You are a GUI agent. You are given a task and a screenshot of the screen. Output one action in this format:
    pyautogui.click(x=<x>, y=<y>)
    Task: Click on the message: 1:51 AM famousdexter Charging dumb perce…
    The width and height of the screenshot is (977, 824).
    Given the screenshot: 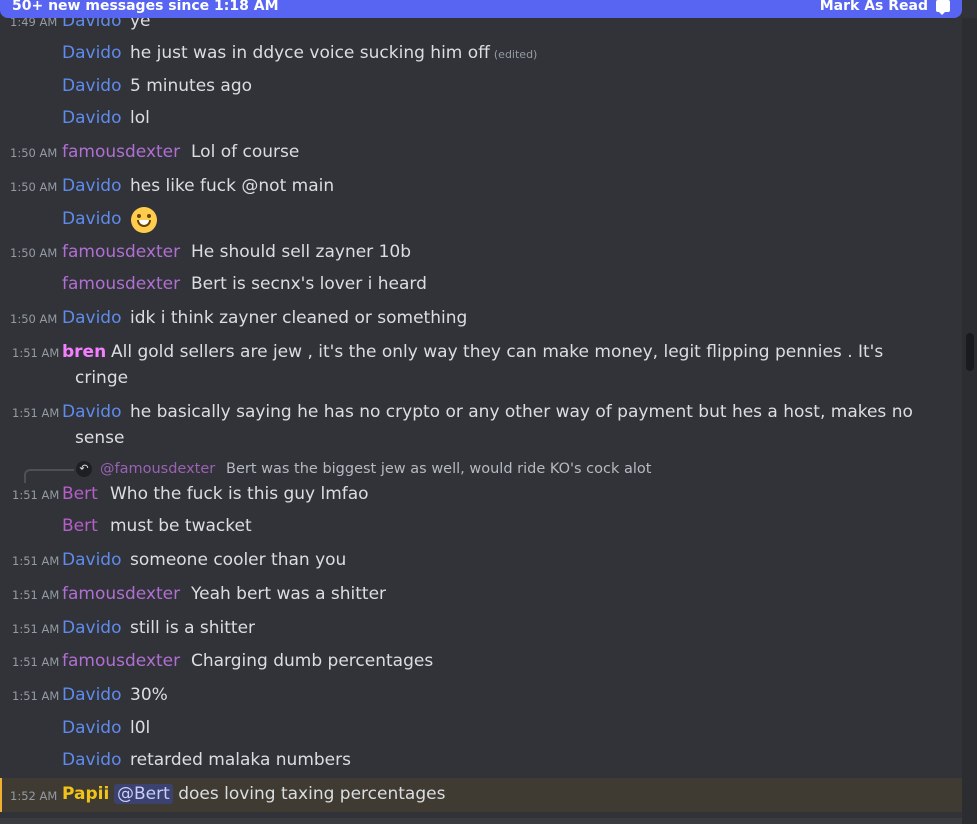 What is the action you would take?
    pyautogui.click(x=481, y=662)
    